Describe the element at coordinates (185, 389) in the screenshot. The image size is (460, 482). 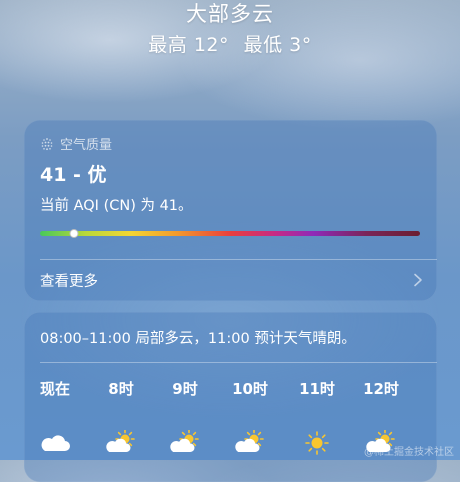
I see `hour-label: 9时` at that location.